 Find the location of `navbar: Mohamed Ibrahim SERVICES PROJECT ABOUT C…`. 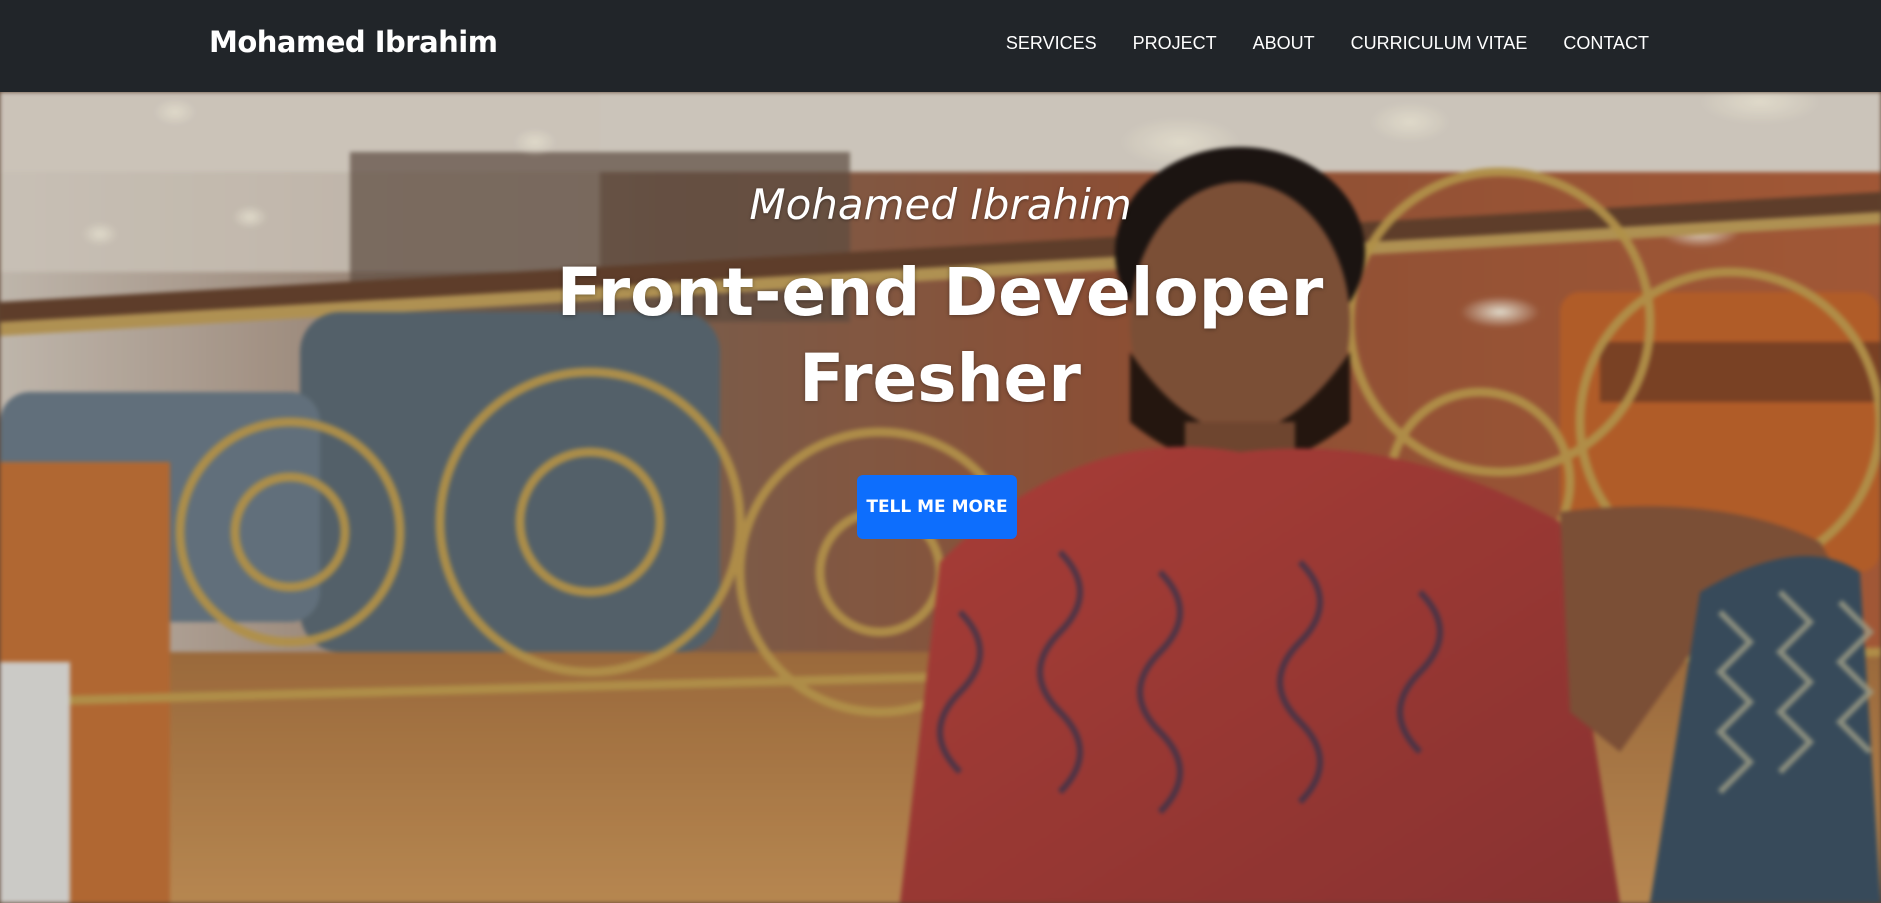

navbar: Mohamed Ibrahim SERVICES PROJECT ABOUT C… is located at coordinates (940, 46).